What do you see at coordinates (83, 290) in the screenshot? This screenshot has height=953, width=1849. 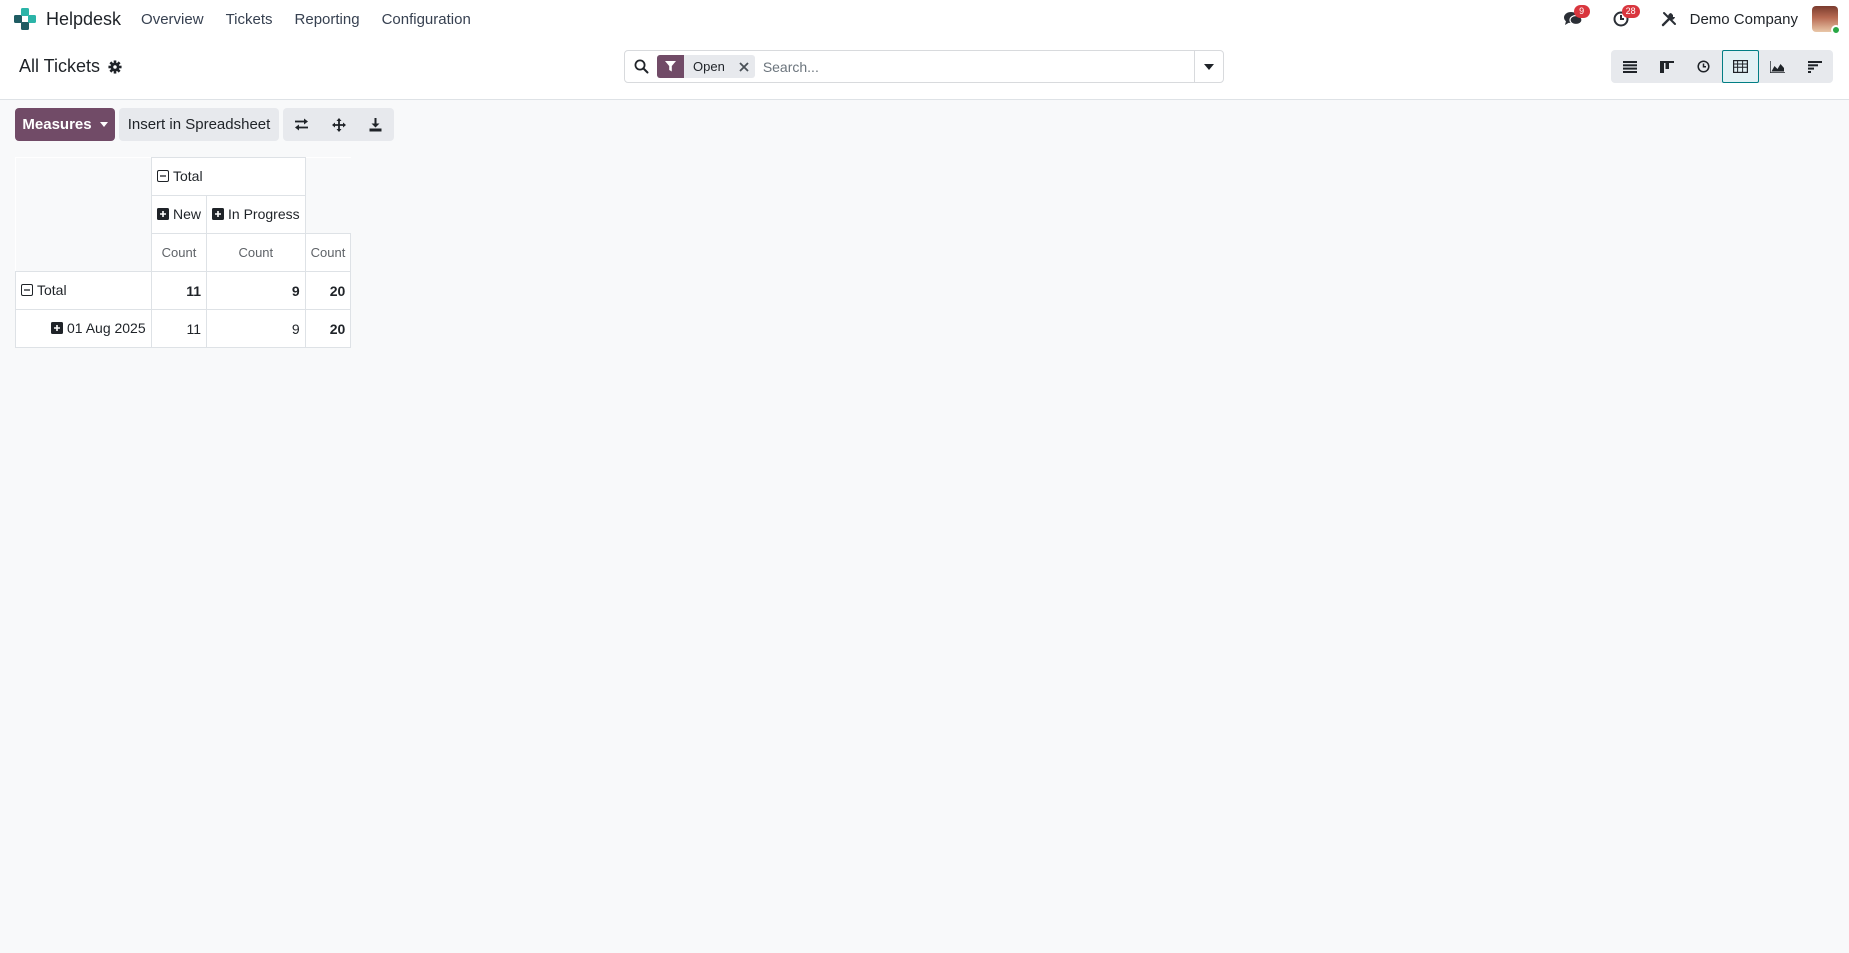 I see `row-header-total: Total` at bounding box center [83, 290].